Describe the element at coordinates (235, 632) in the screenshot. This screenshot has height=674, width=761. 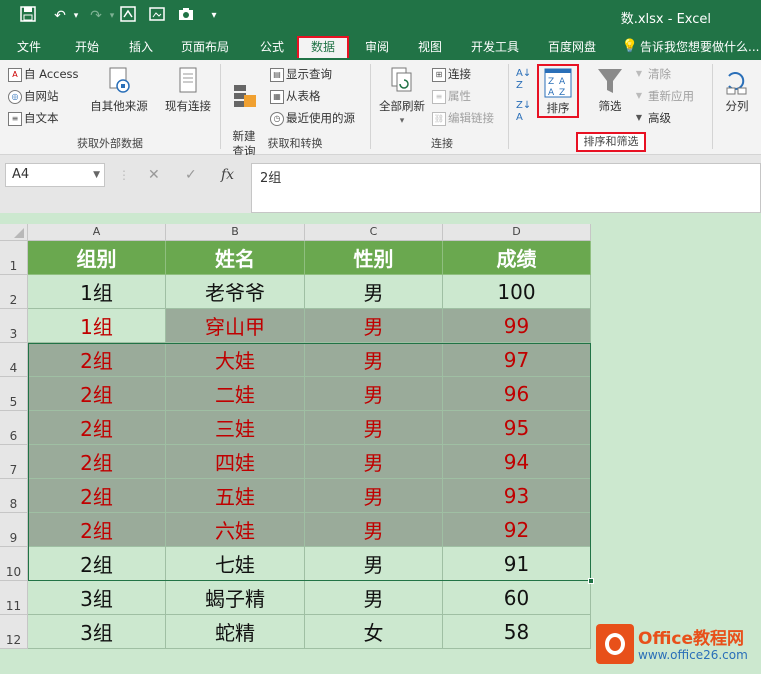
I see `table-cell: 蛇精` at that location.